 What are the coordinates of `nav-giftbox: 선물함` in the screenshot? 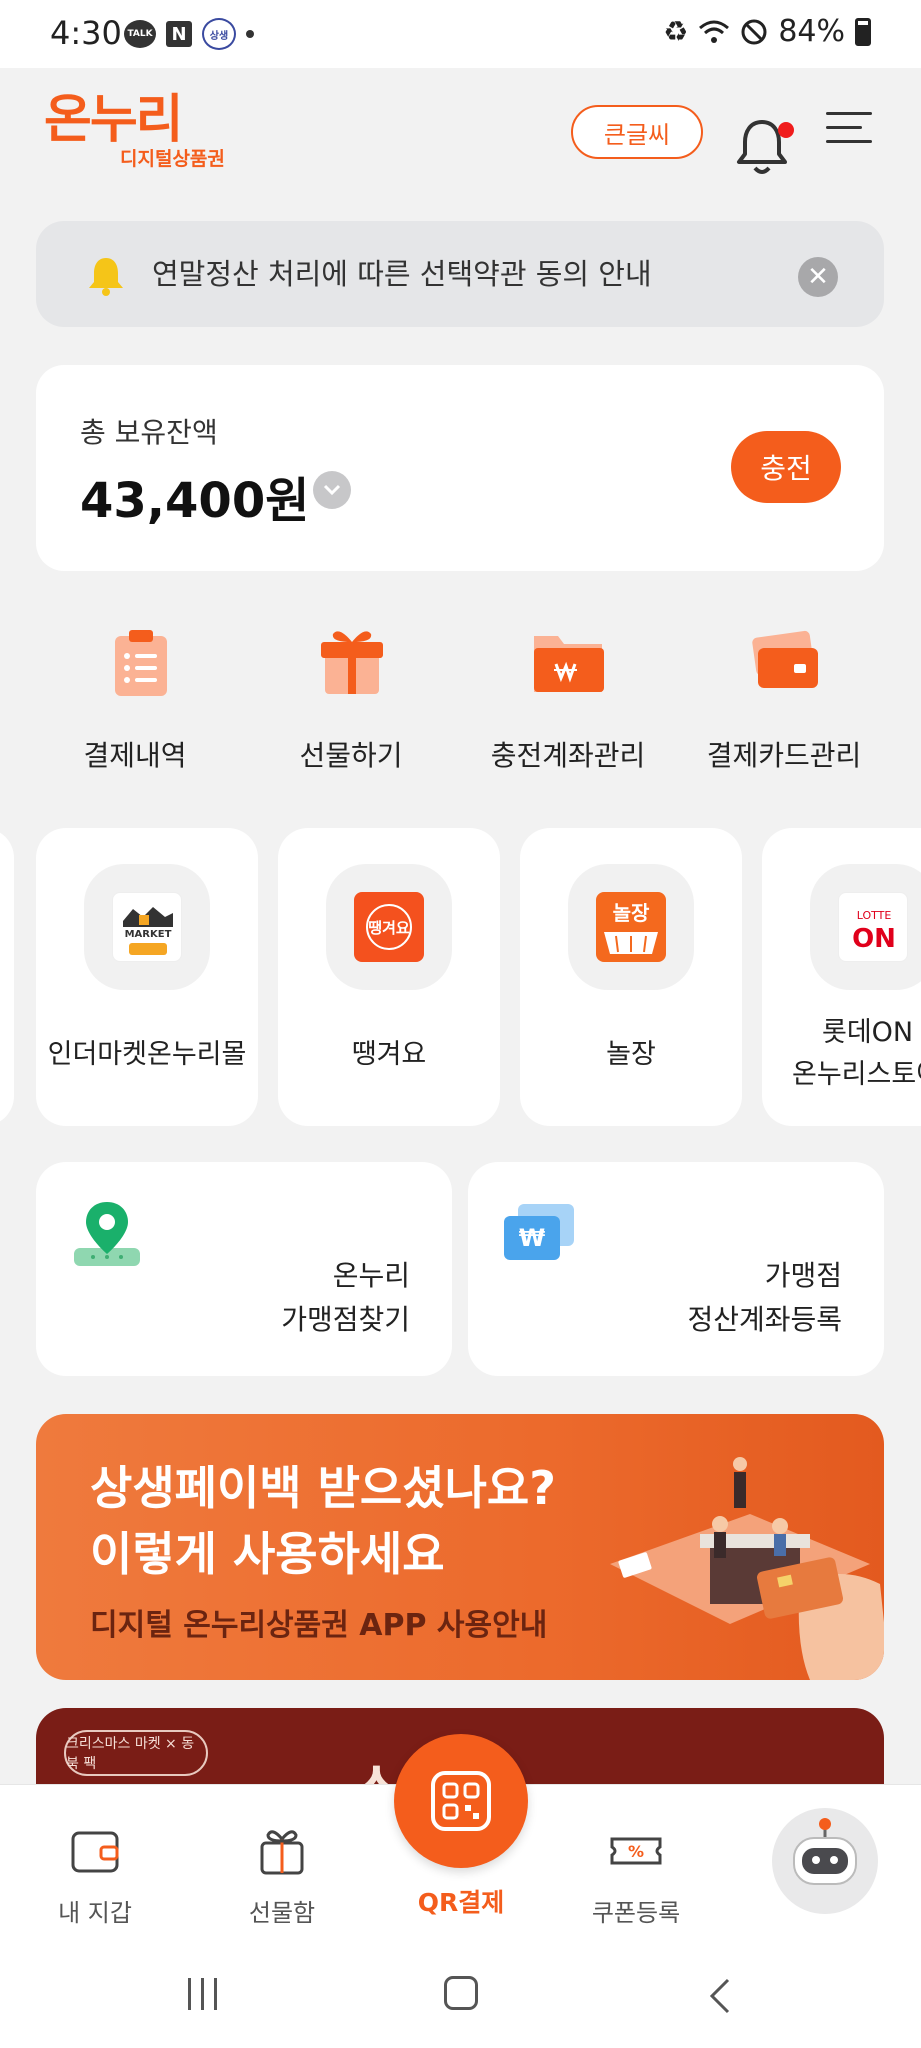 It's located at (282, 1875).